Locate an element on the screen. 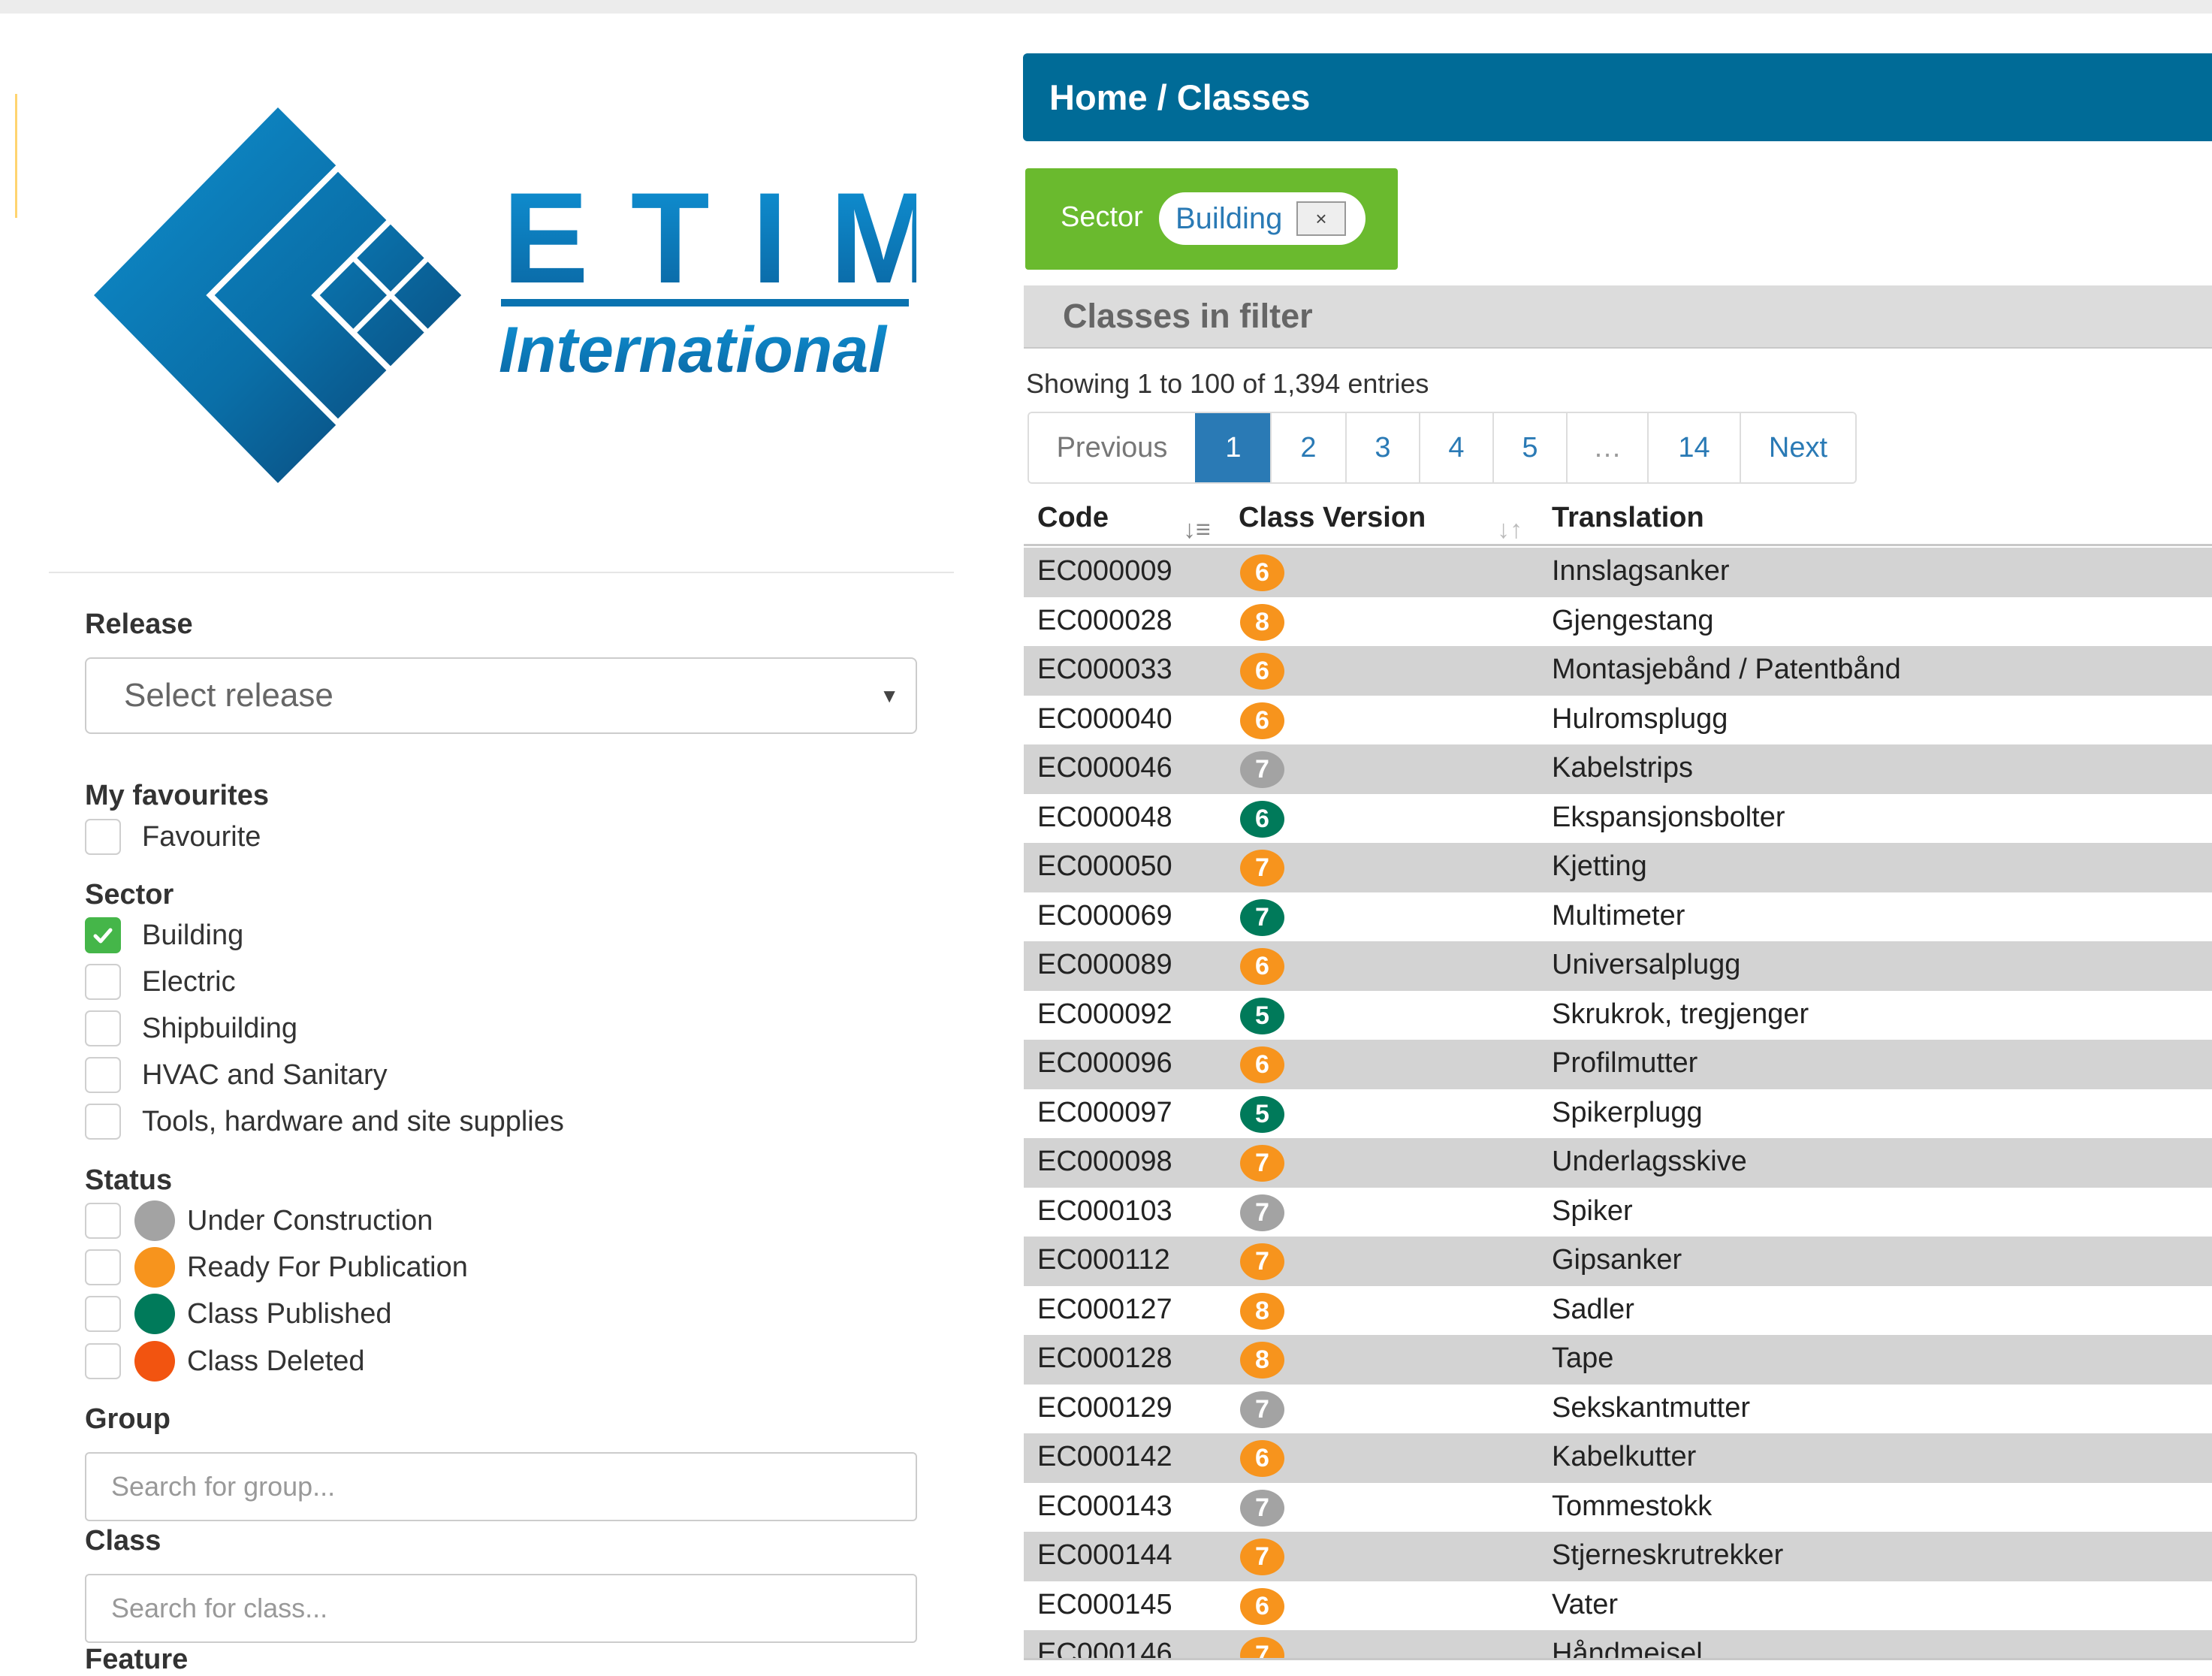 This screenshot has height=1676, width=2212. pagination-page: 5 is located at coordinates (1529, 447).